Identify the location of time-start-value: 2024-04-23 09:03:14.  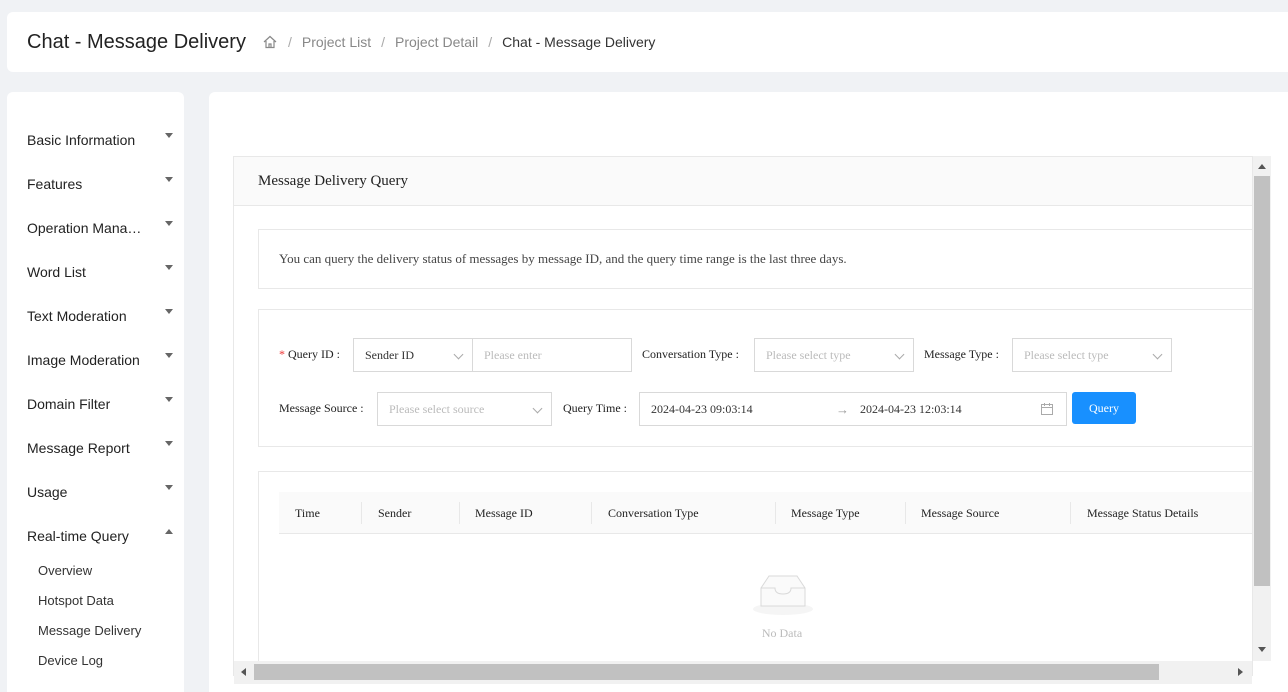
(702, 409).